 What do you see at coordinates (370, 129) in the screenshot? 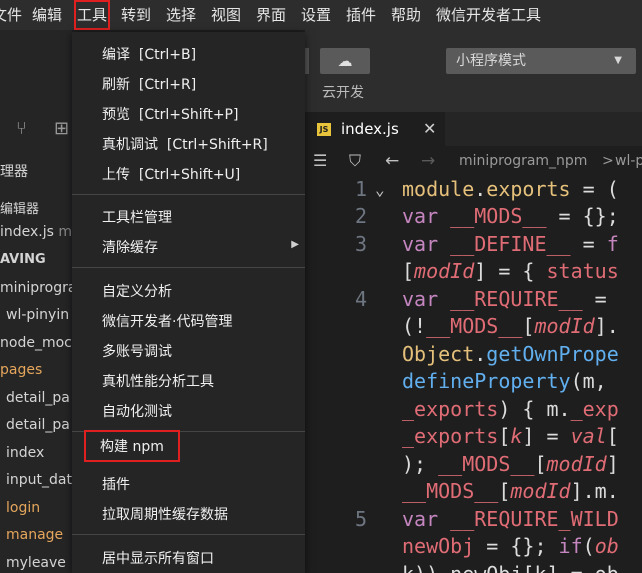
I see `tab-label: index.js` at bounding box center [370, 129].